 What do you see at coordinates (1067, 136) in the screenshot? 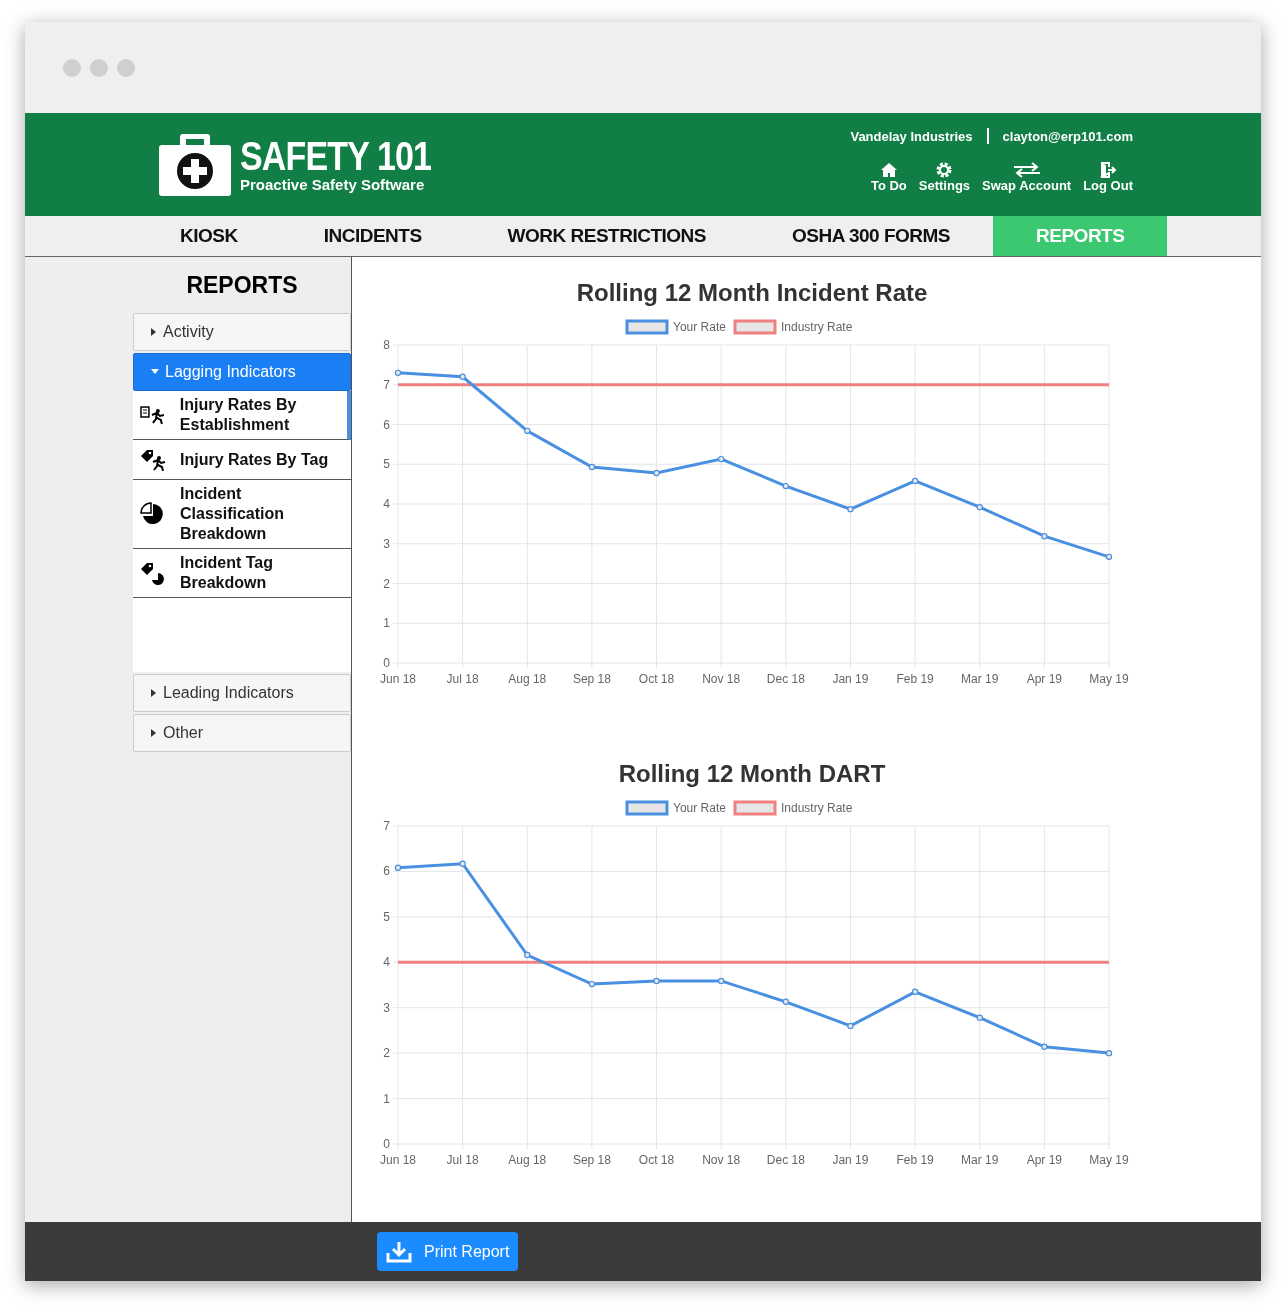
I see `user-email: clayton@erp101.com` at bounding box center [1067, 136].